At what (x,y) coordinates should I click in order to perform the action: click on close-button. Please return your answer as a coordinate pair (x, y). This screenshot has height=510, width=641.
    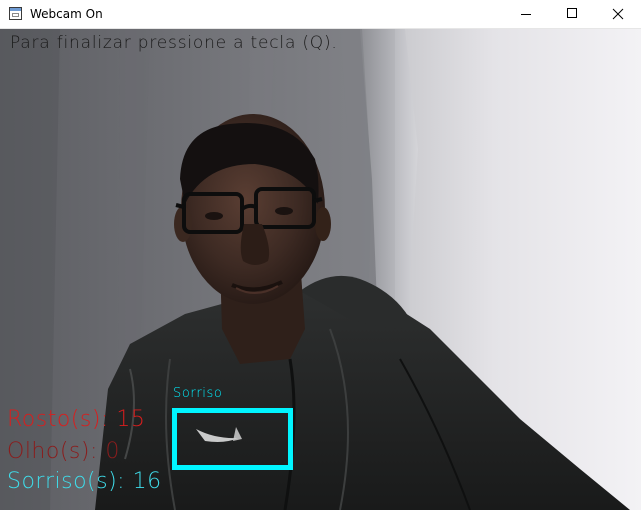
    Looking at the image, I should click on (618, 14).